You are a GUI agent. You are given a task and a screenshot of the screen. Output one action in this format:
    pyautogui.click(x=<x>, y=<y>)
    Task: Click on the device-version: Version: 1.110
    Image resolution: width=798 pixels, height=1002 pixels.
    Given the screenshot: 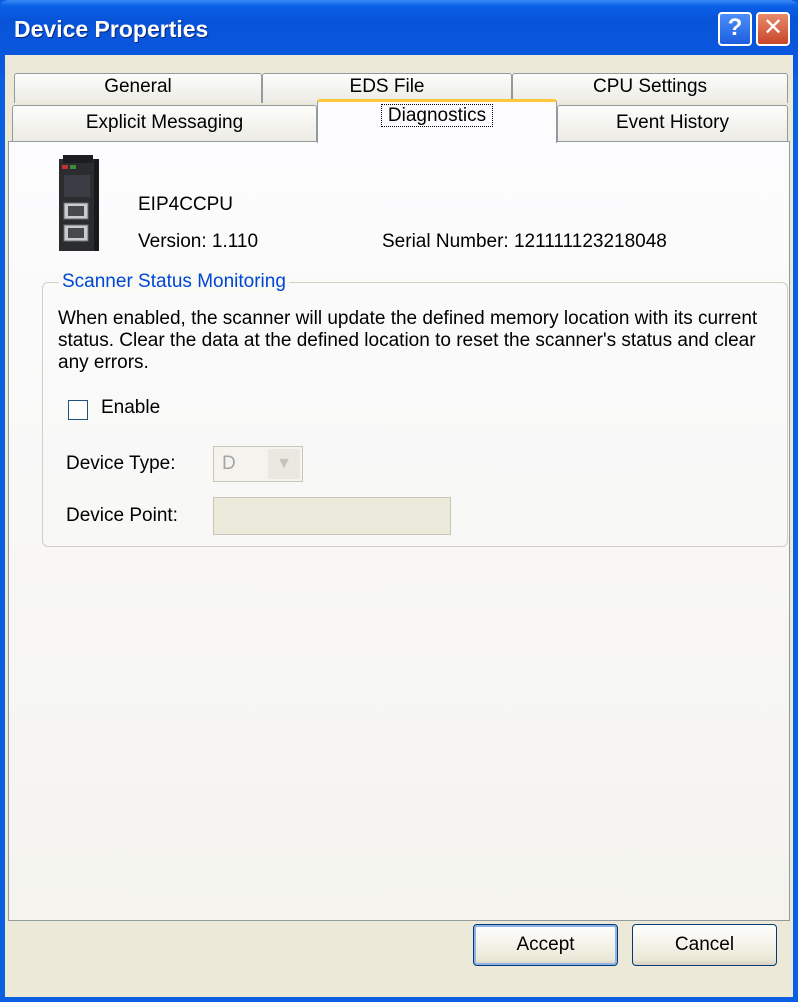 What is the action you would take?
    pyautogui.click(x=198, y=241)
    